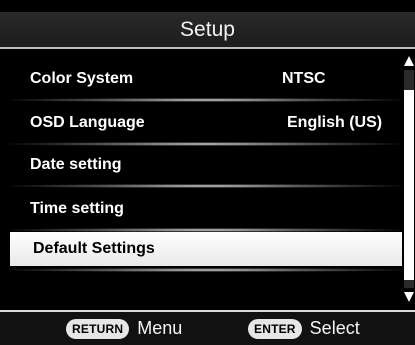  I want to click on menu-item-label: Date setting, so click(76, 164).